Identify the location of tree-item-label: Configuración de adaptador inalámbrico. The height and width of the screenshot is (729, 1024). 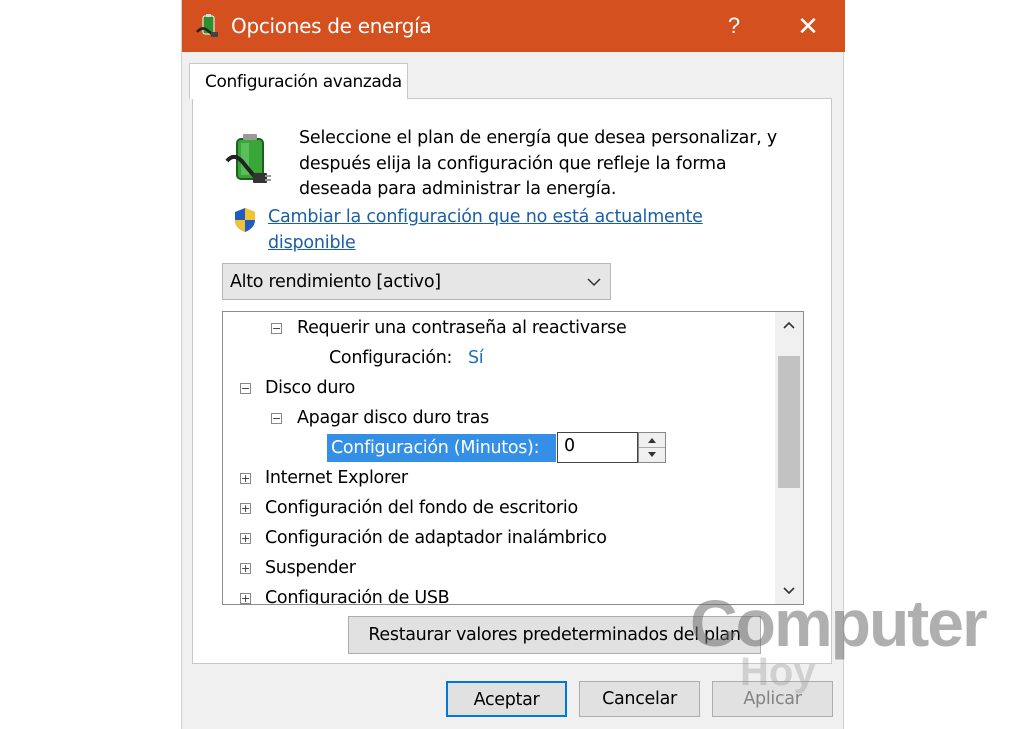
(436, 538).